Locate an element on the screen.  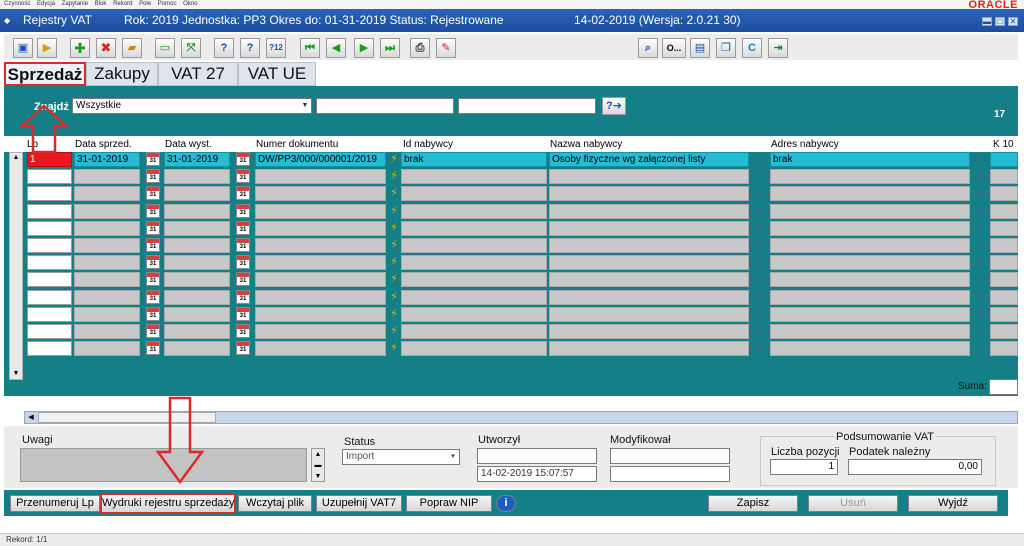
preview-icon: ⌕ is located at coordinates (648, 48).